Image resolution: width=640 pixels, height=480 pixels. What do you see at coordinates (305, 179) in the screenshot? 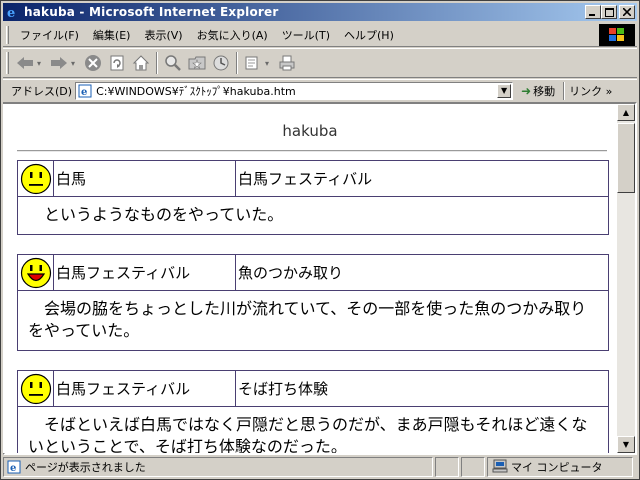
I see `entry-topic: 白馬フェスティバル` at bounding box center [305, 179].